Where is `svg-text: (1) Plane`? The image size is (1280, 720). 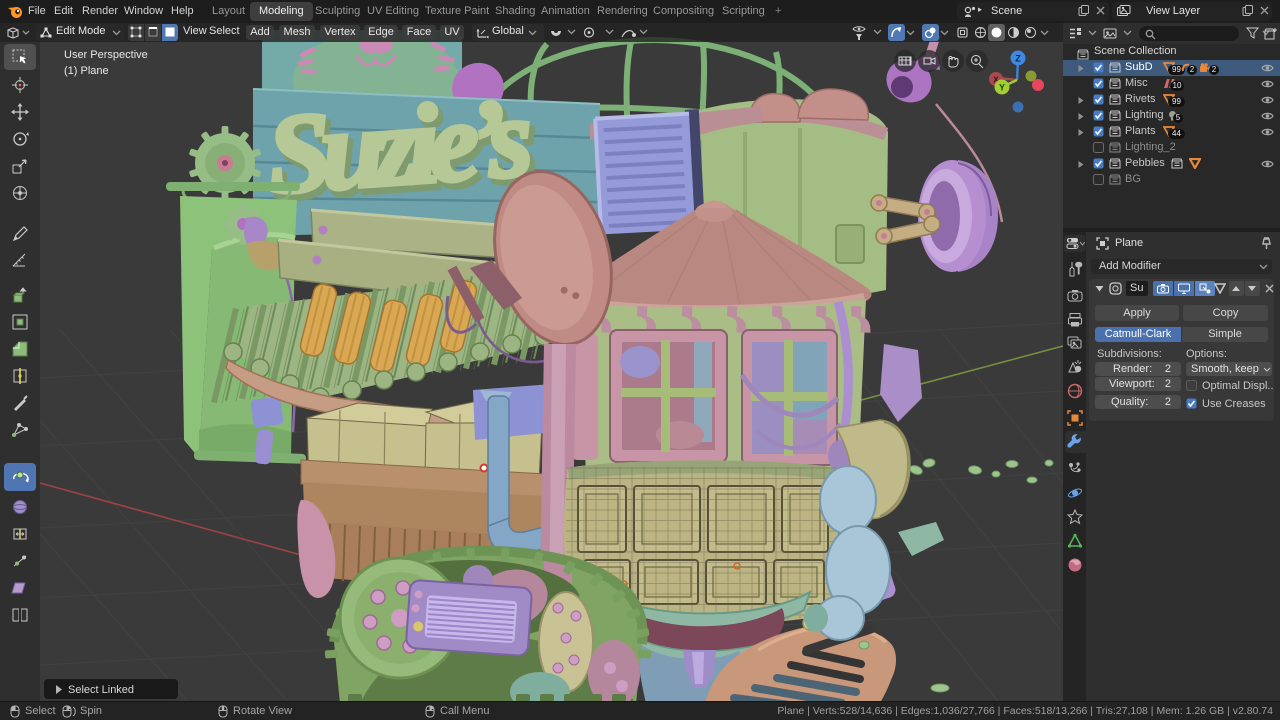 svg-text: (1) Plane is located at coordinates (86, 71).